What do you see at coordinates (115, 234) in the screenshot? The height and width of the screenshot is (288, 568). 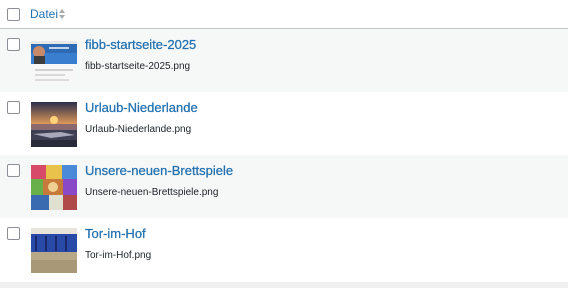 I see `media-title-link: Tor-im-Hof` at bounding box center [115, 234].